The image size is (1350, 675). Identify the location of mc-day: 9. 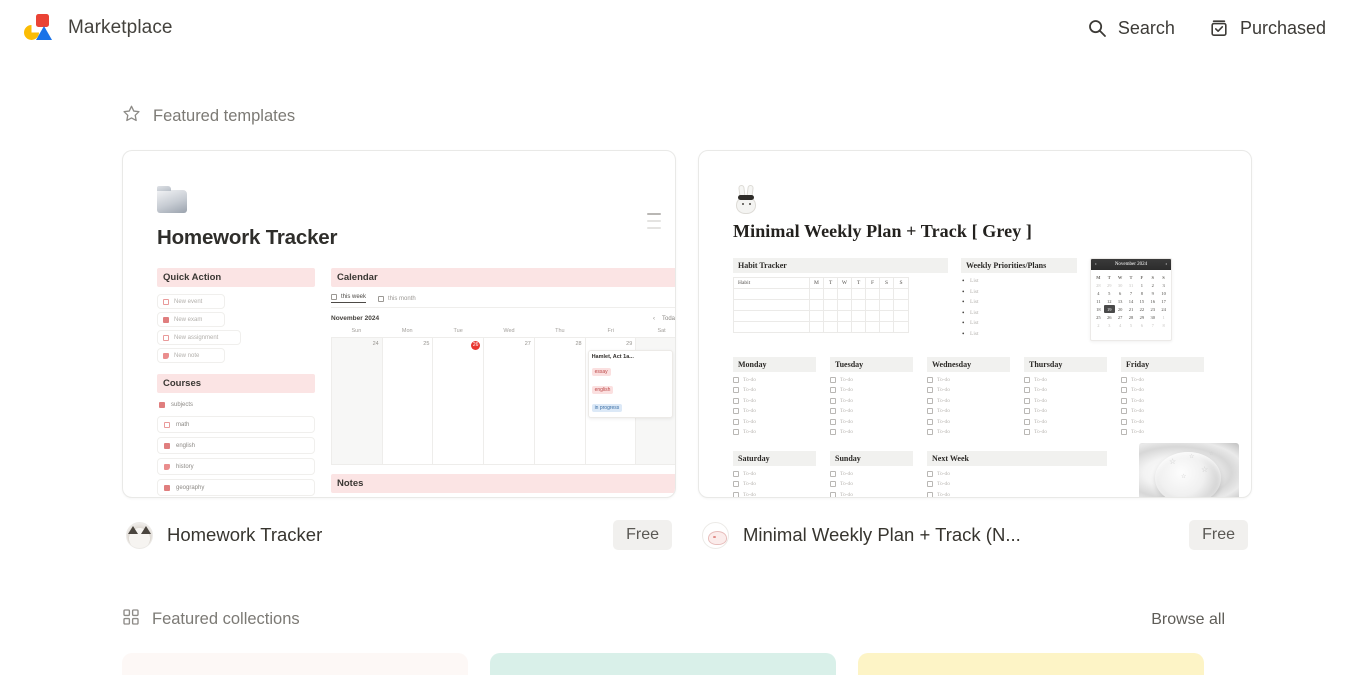
(1152, 293).